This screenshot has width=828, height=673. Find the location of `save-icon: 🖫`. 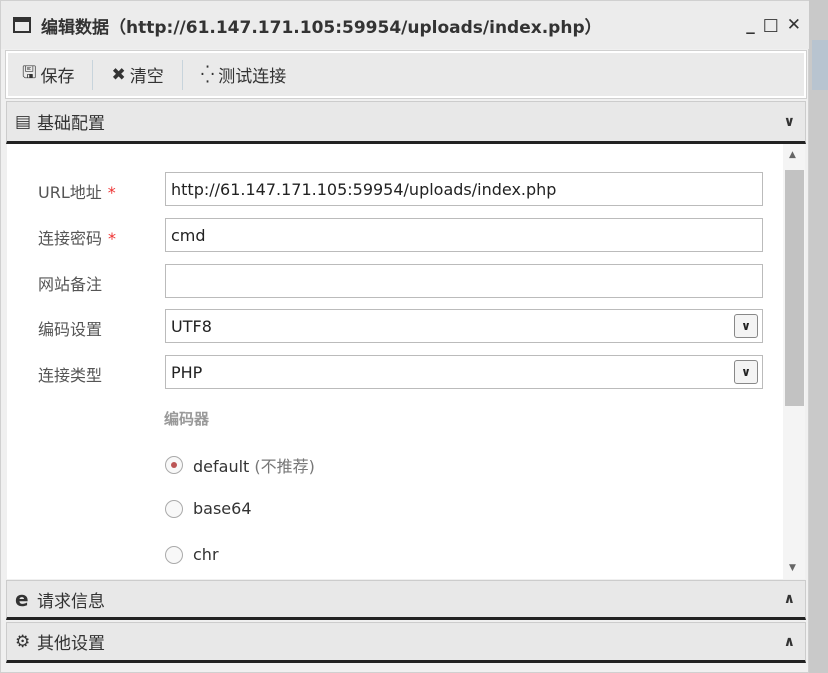

save-icon: 🖫 is located at coordinates (29, 73).